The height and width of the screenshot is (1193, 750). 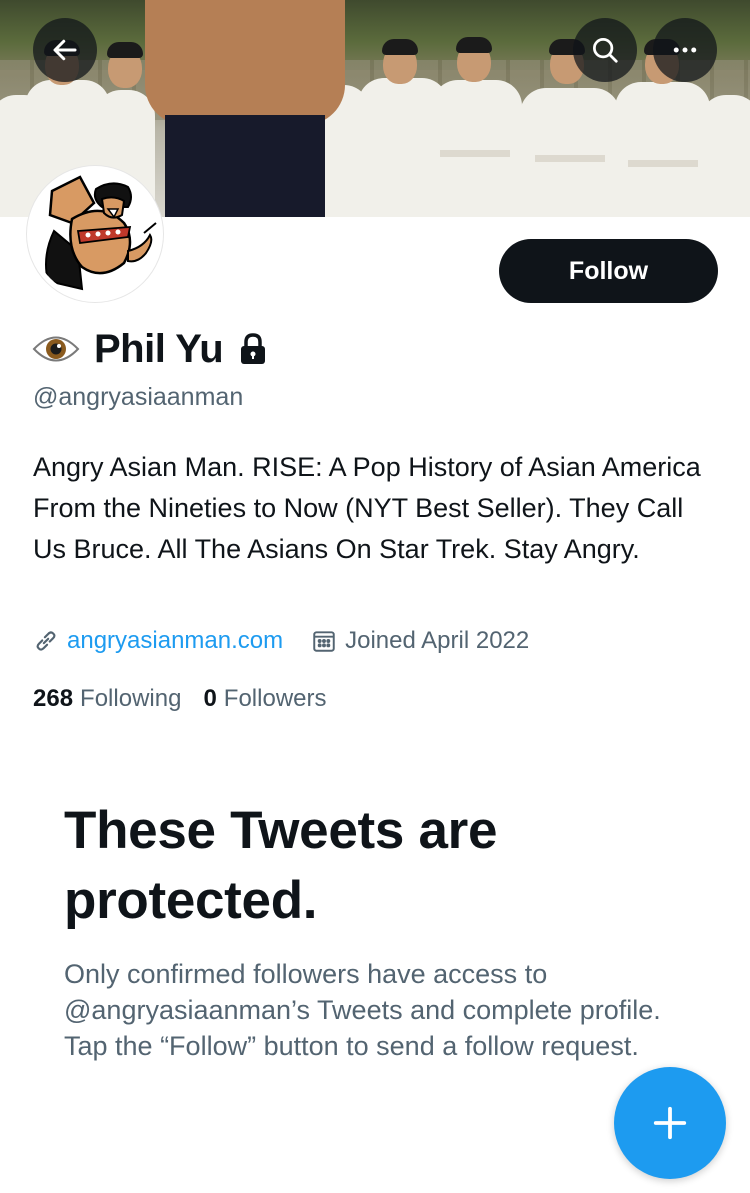 What do you see at coordinates (324, 641) in the screenshot?
I see `calendar-icon` at bounding box center [324, 641].